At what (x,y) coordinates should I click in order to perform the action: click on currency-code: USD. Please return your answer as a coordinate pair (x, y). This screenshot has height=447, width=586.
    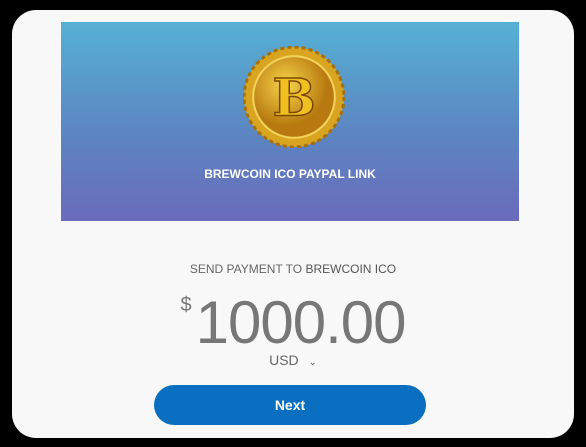
    Looking at the image, I should click on (284, 360).